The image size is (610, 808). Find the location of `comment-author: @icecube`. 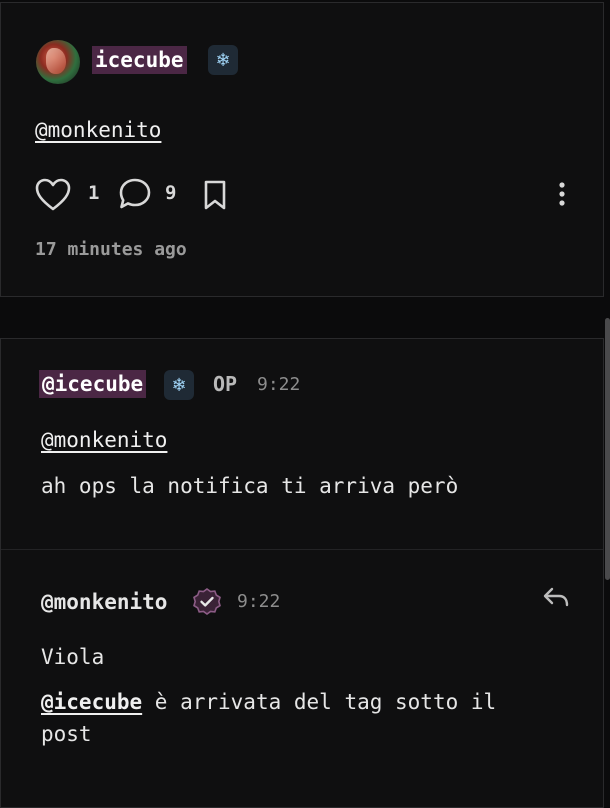

comment-author: @icecube is located at coordinates (93, 384).